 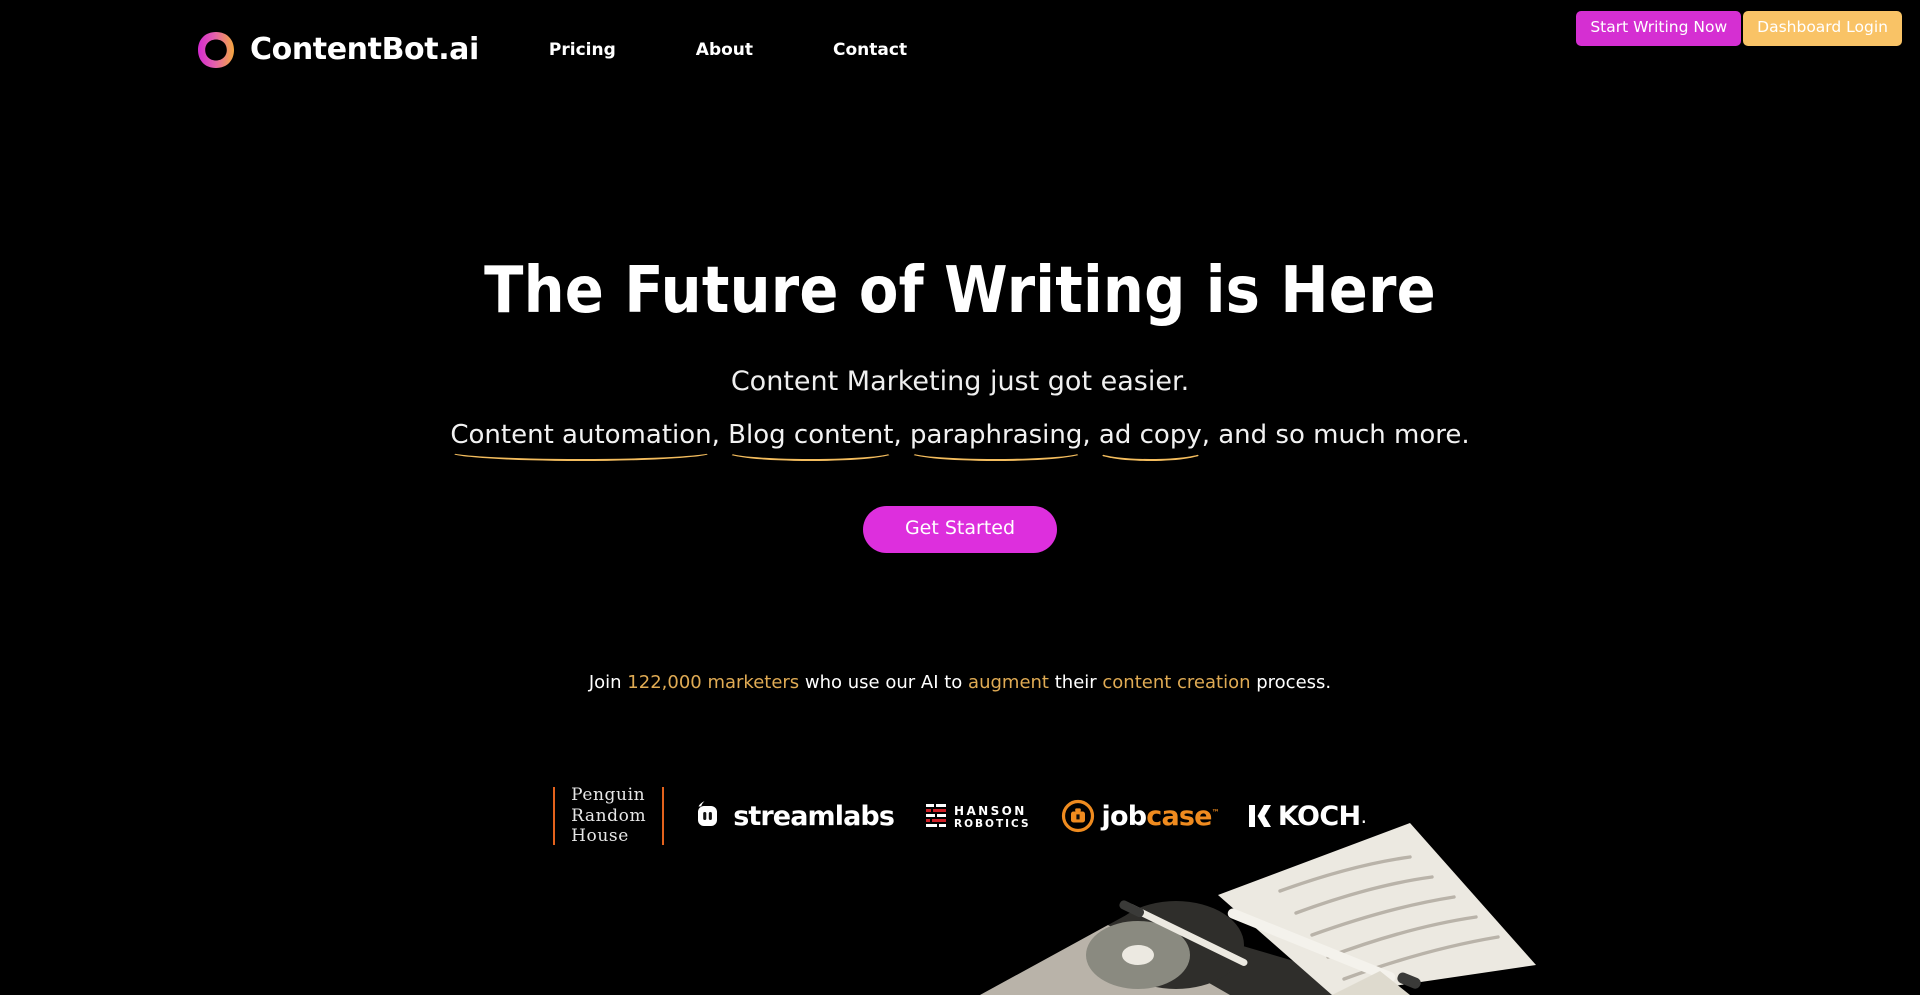 I want to click on social-proof-highlight-augment: augment, so click(x=1008, y=682).